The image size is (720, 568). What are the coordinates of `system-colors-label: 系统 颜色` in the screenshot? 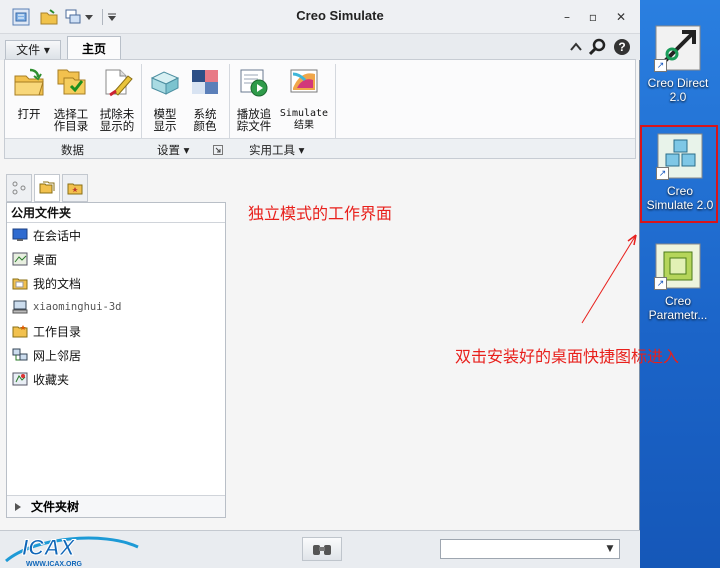 It's located at (205, 120).